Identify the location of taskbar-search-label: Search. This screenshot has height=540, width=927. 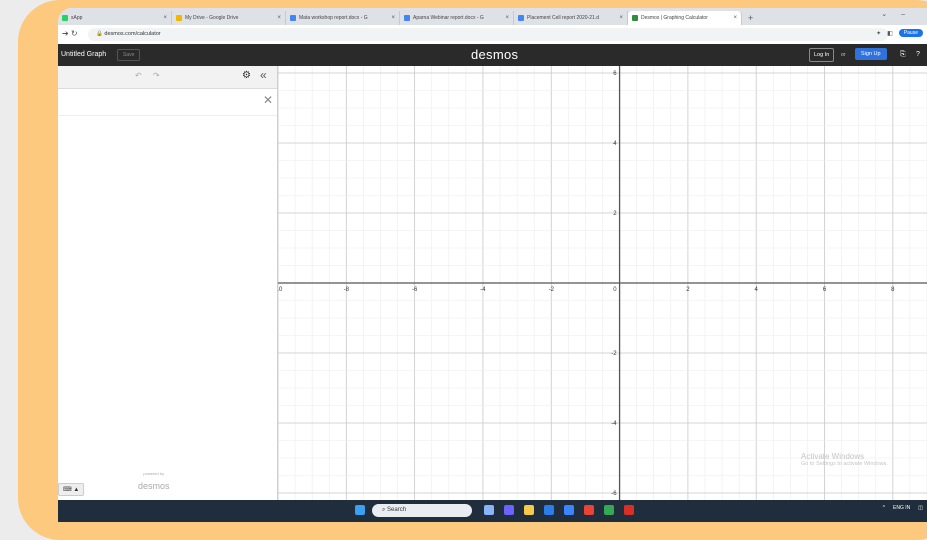
(397, 510).